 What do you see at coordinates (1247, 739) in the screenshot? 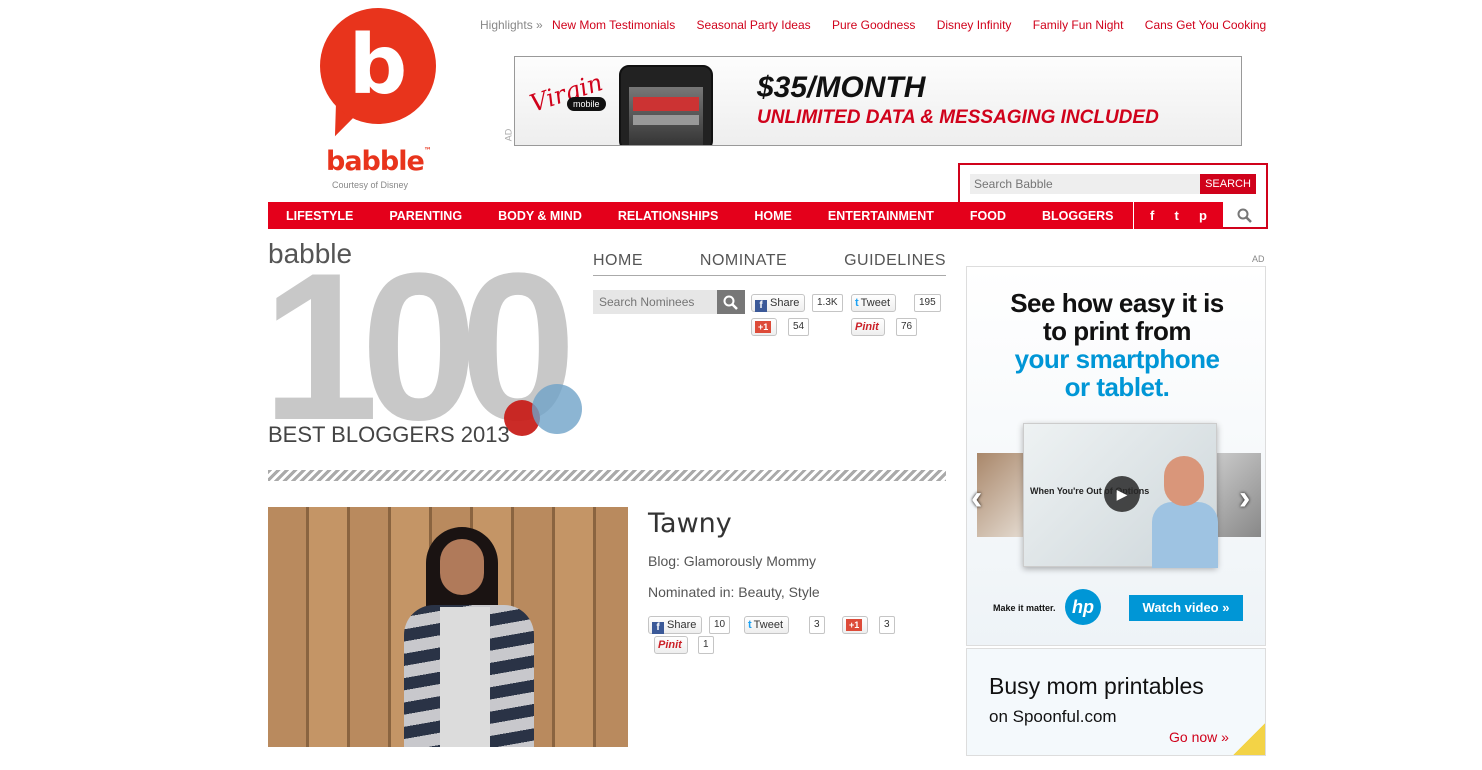
I see `page-curl-corner` at bounding box center [1247, 739].